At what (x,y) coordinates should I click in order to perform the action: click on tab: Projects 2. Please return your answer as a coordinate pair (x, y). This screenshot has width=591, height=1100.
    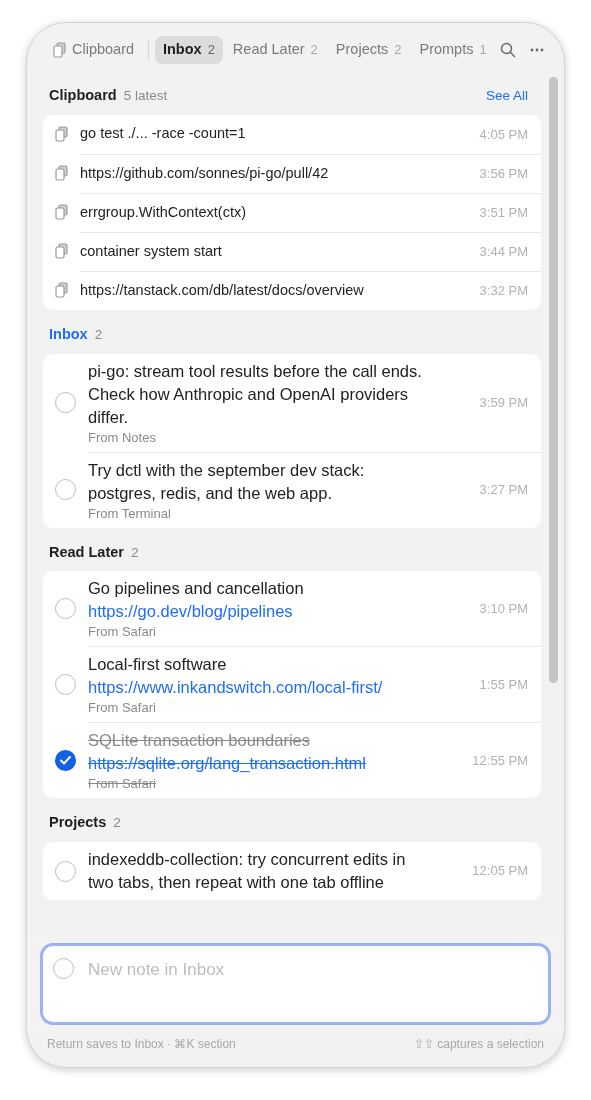
    Looking at the image, I should click on (368, 50).